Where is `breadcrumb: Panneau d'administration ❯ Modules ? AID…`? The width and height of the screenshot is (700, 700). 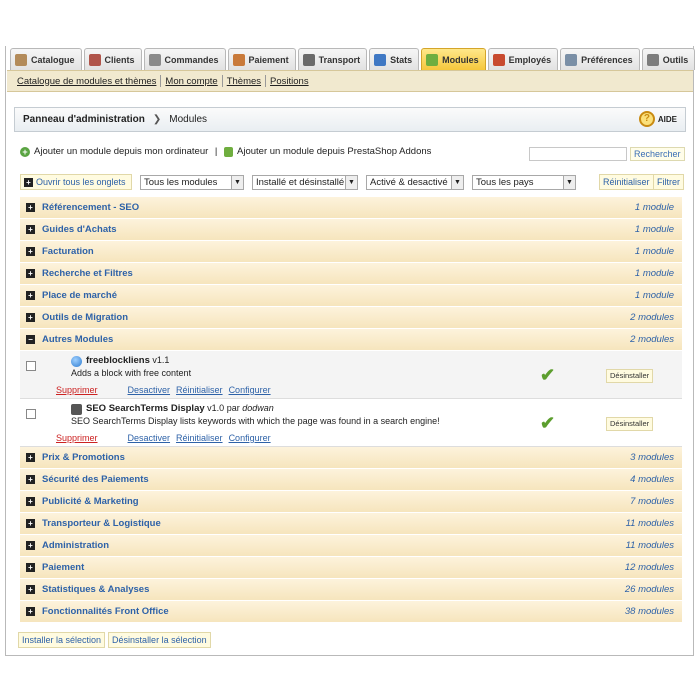
breadcrumb: Panneau d'administration ❯ Modules ? AID… is located at coordinates (350, 119).